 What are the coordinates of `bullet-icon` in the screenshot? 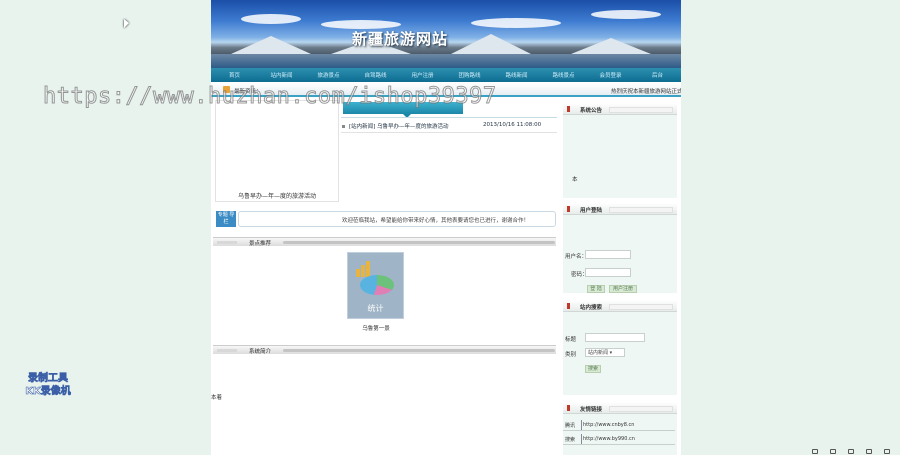 It's located at (343, 126).